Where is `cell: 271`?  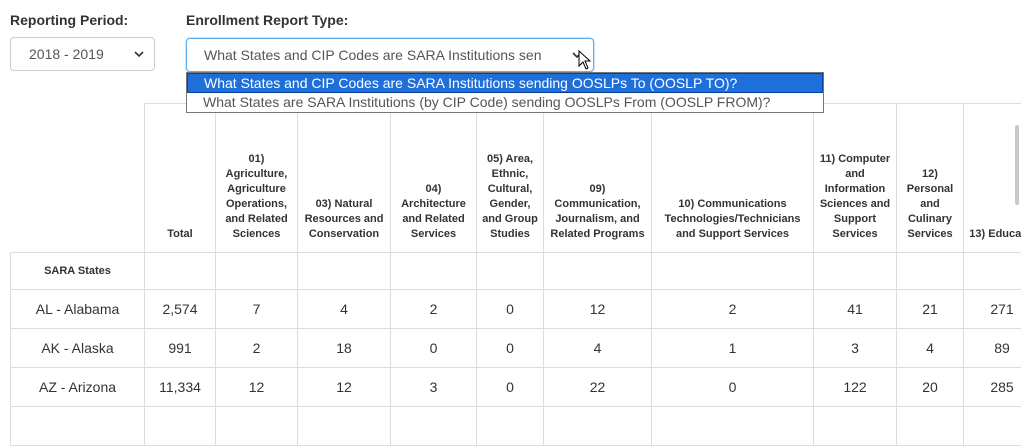
cell: 271 is located at coordinates (992, 309).